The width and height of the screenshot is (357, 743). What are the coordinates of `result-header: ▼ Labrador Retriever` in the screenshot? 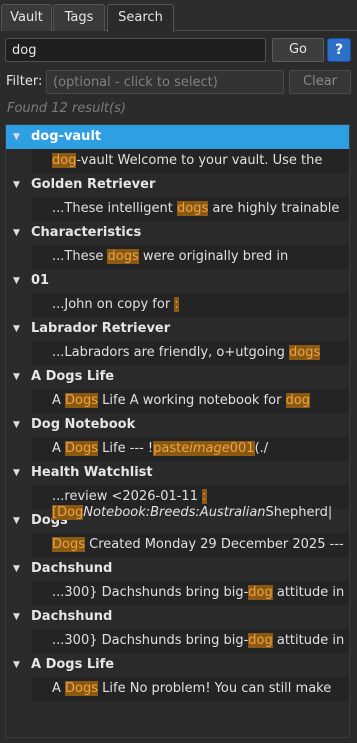 It's located at (177, 329).